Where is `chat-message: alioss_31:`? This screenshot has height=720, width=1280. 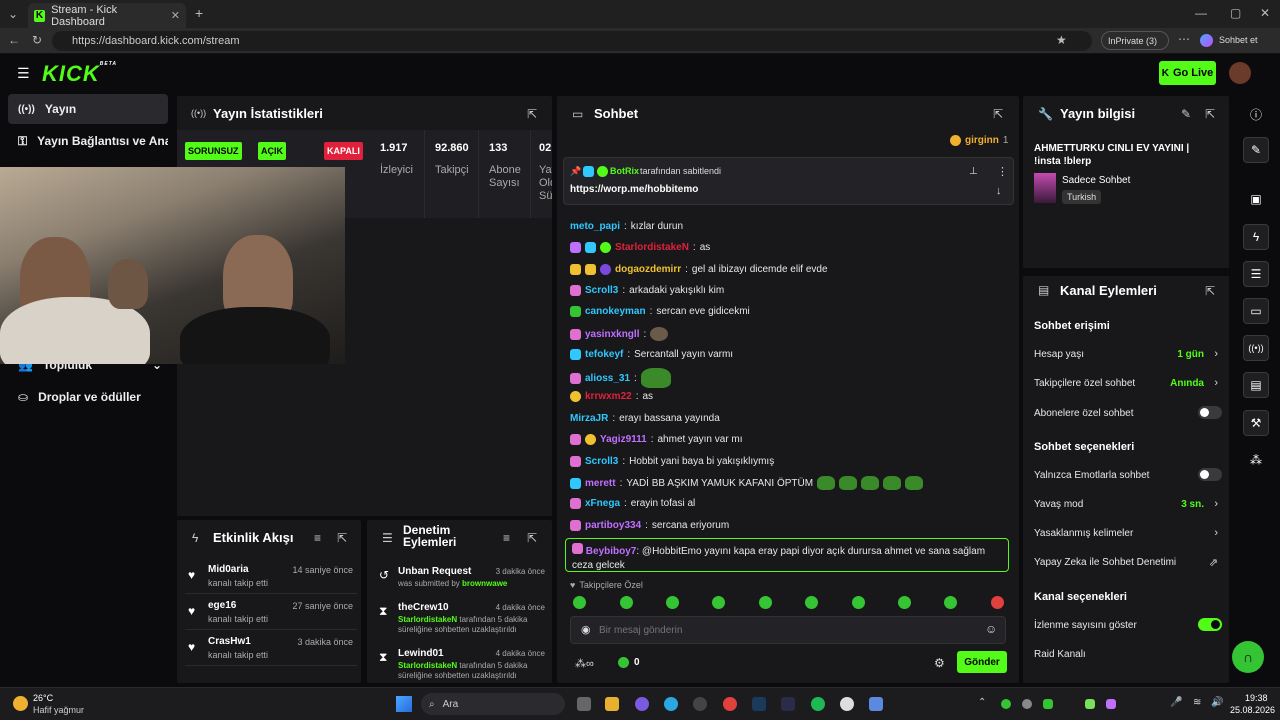
chat-message: alioss_31: is located at coordinates (620, 378).